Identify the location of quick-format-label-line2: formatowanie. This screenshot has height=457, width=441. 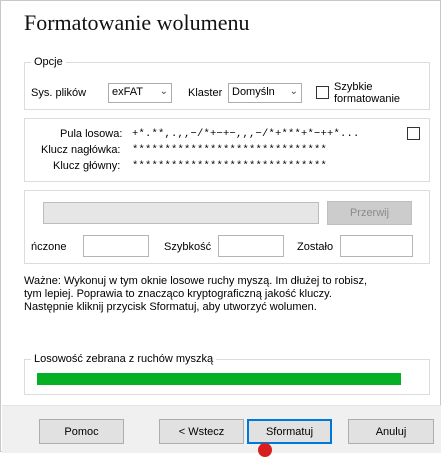
(367, 99).